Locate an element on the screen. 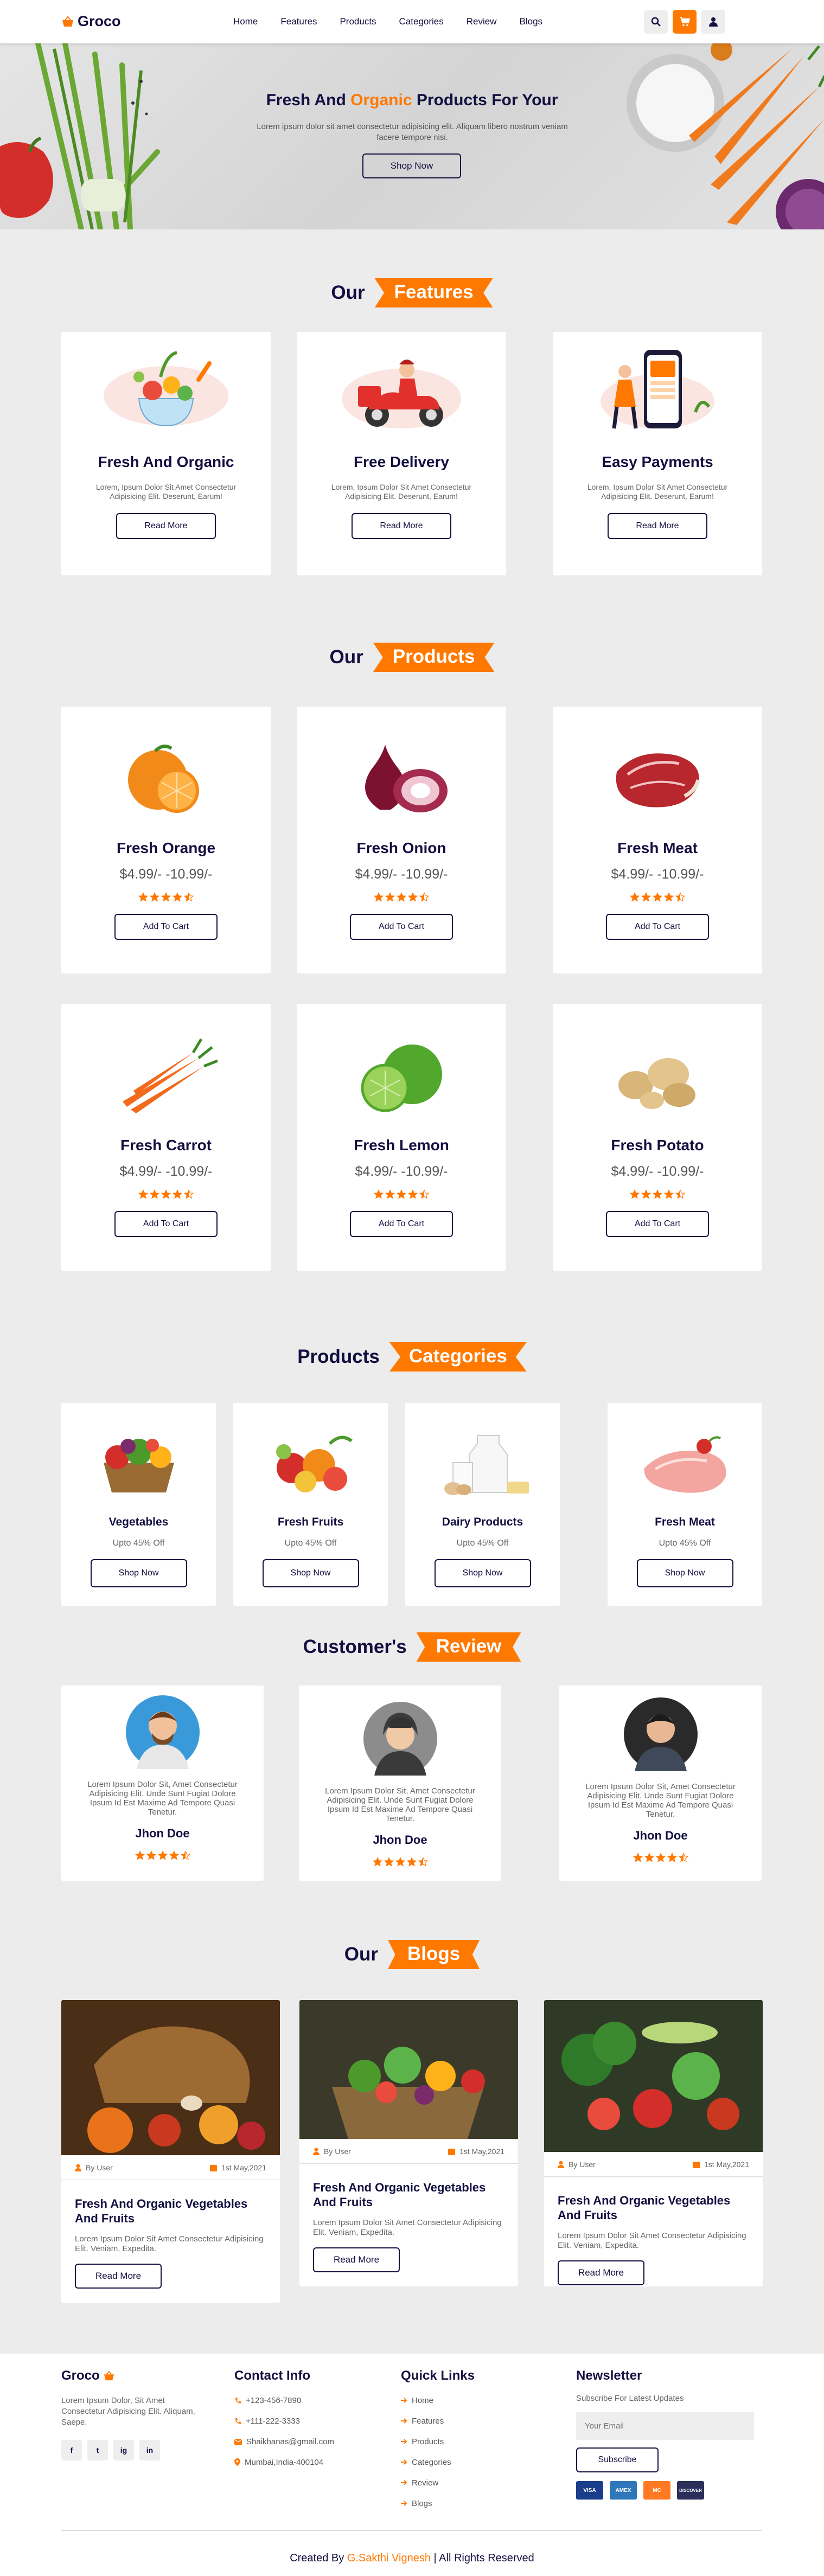 The height and width of the screenshot is (2576, 824). category-vegetables-image is located at coordinates (138, 1465).